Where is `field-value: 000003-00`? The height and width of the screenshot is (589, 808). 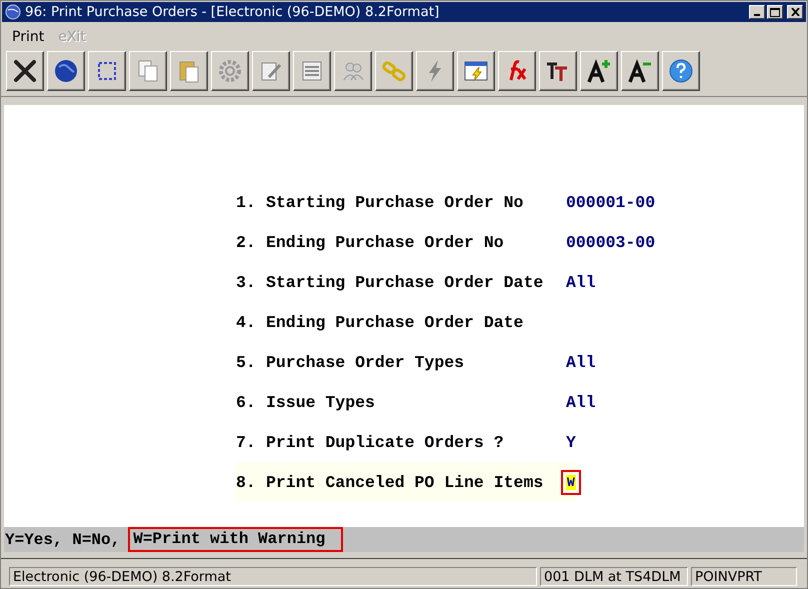 field-value: 000003-00 is located at coordinates (611, 242).